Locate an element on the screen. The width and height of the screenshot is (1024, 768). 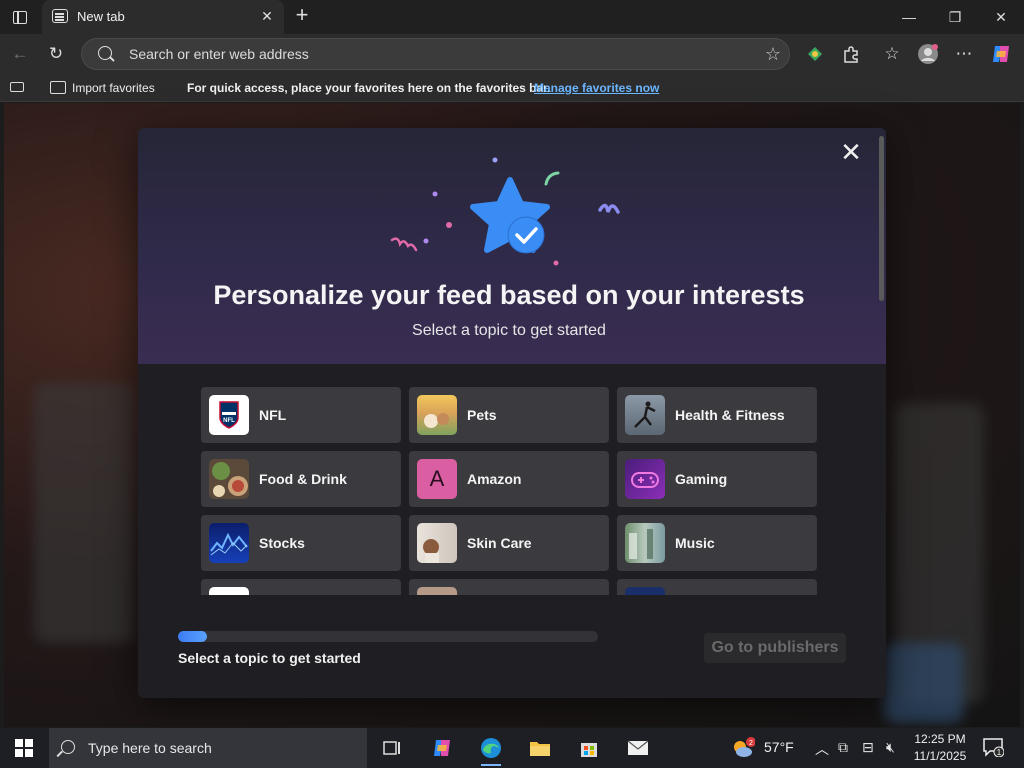
back-arrow-icon: ← is located at coordinates (20, 54).